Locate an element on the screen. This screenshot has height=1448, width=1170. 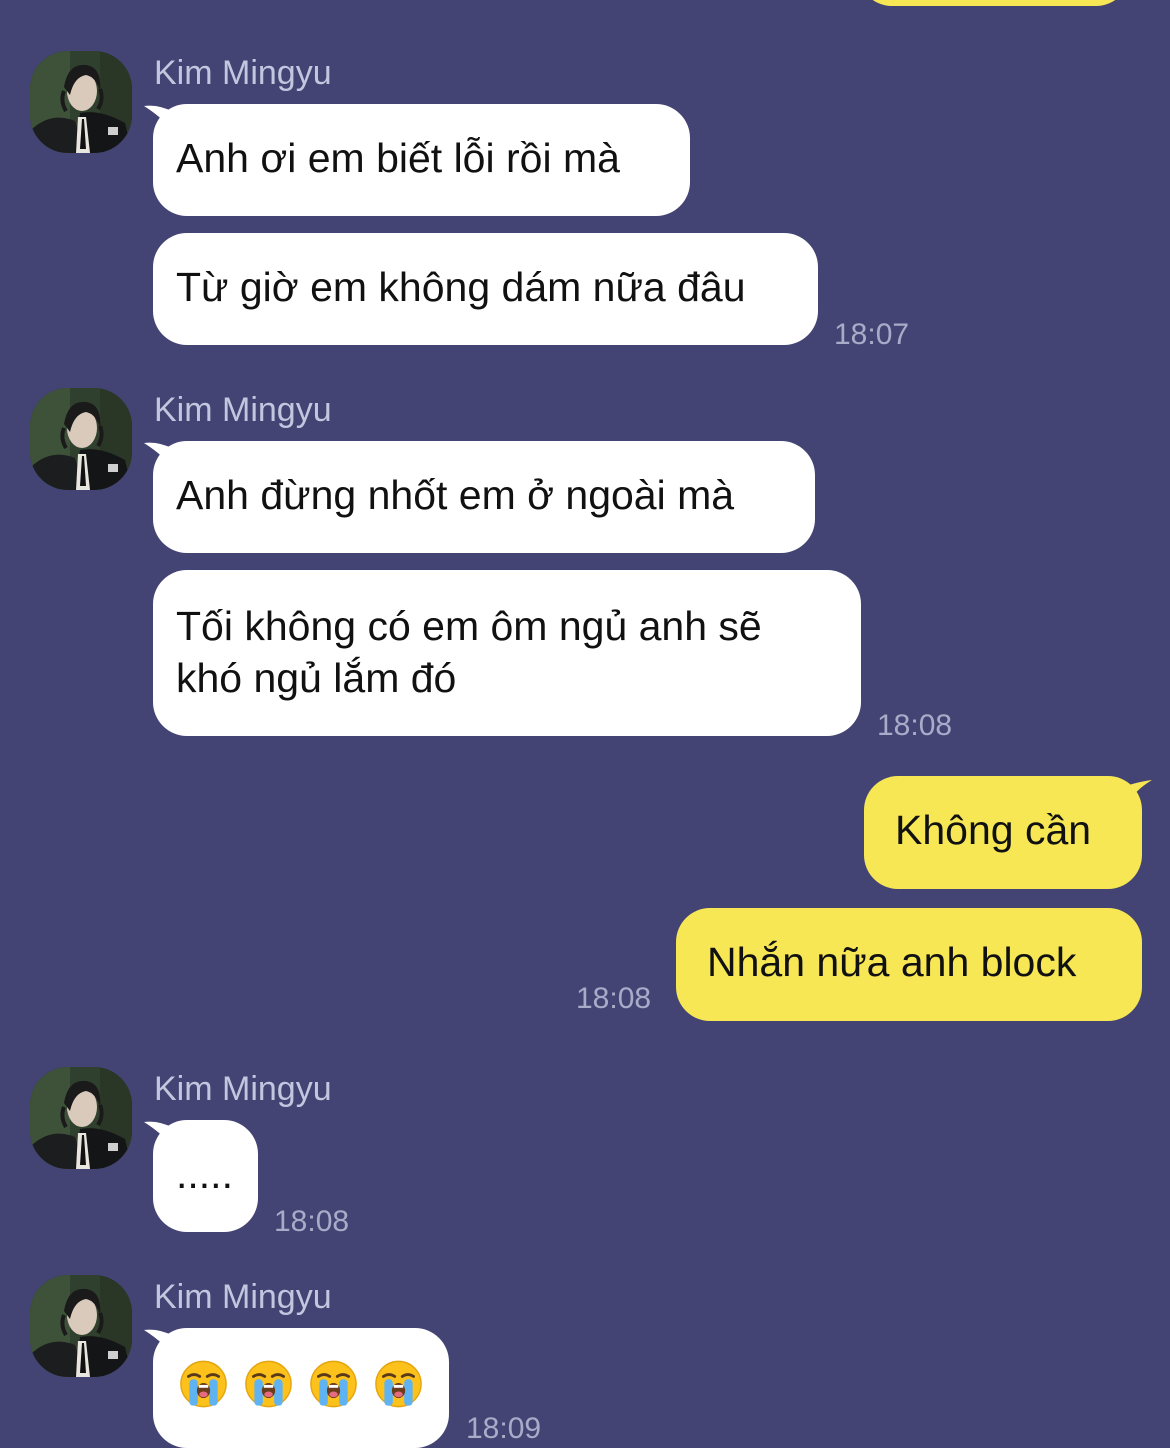
outgoing-message-bubble: Không cần is located at coordinates (1003, 832).